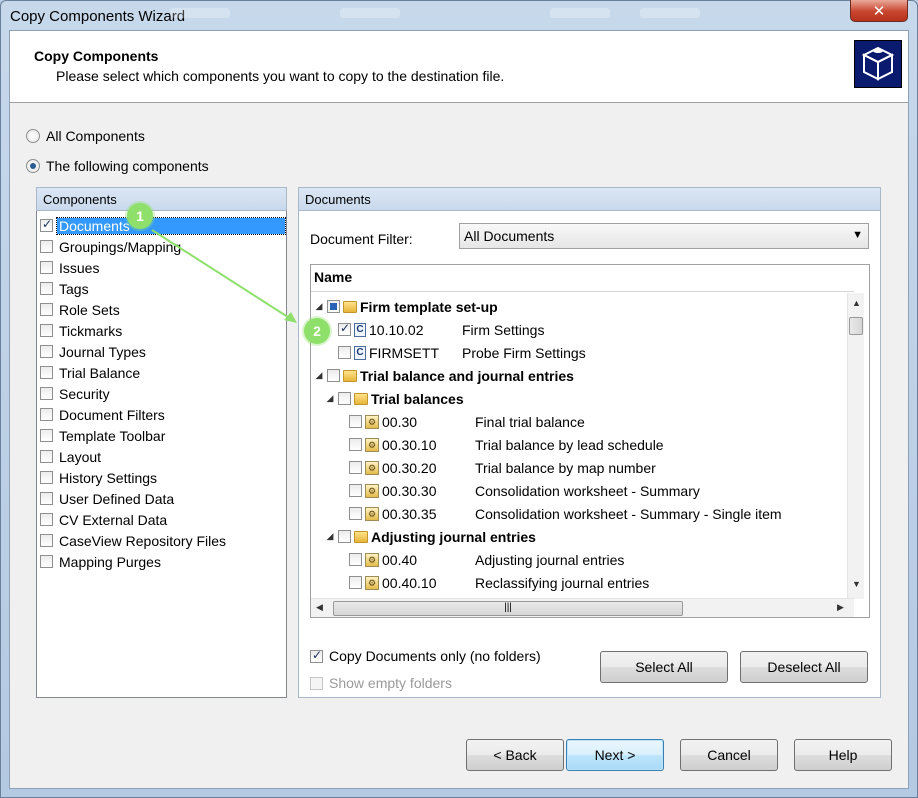  I want to click on background-toolbar-ghost, so click(430, 15).